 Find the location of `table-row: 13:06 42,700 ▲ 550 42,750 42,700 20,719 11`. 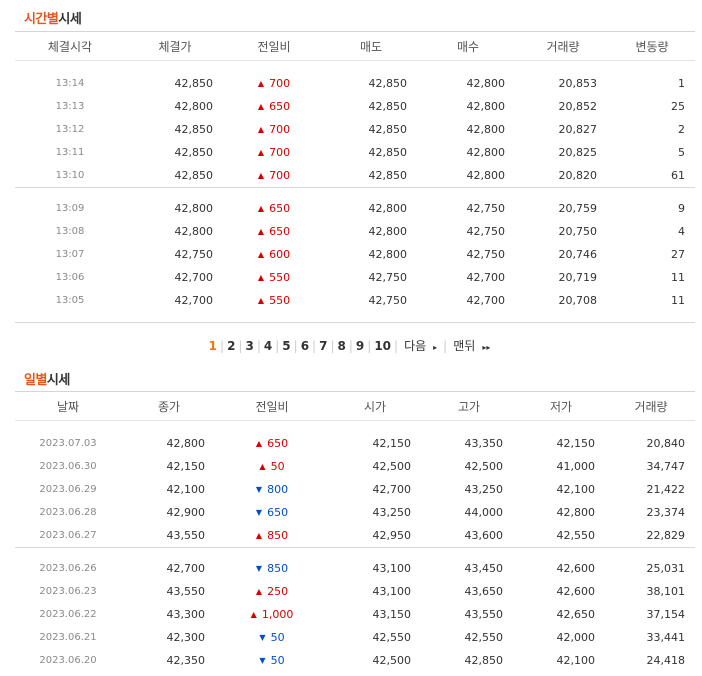

table-row: 13:06 42,700 ▲ 550 42,750 42,700 20,719 11 is located at coordinates (355, 277).